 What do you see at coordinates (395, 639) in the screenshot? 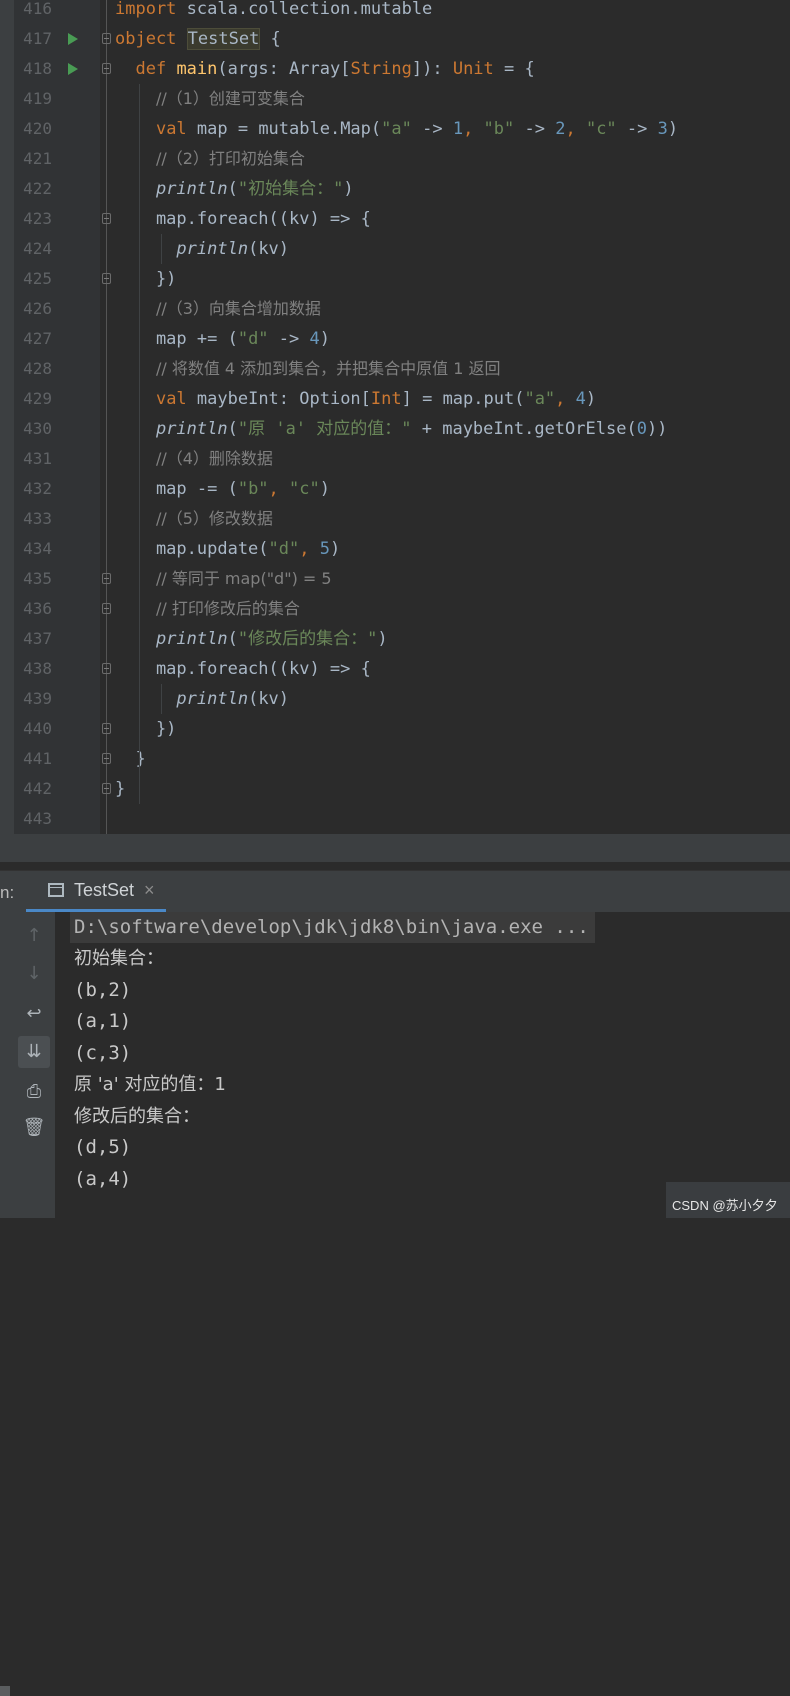
I see `code-line: 437 println("修改后的集合：")` at bounding box center [395, 639].